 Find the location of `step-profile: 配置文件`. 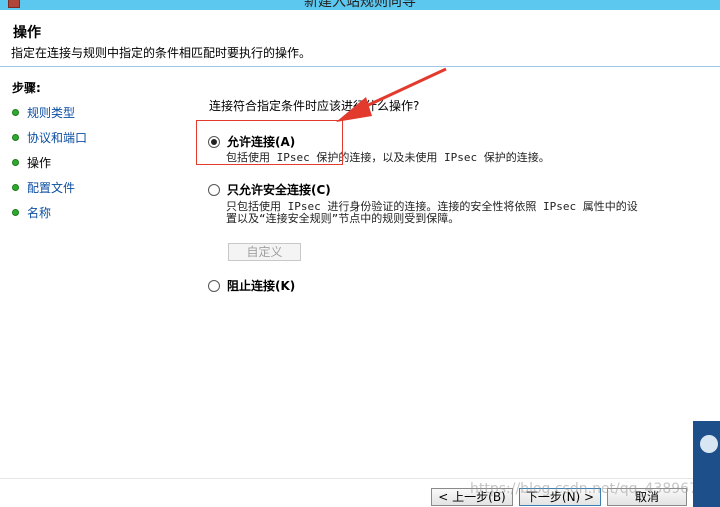

step-profile: 配置文件 is located at coordinates (43, 187).